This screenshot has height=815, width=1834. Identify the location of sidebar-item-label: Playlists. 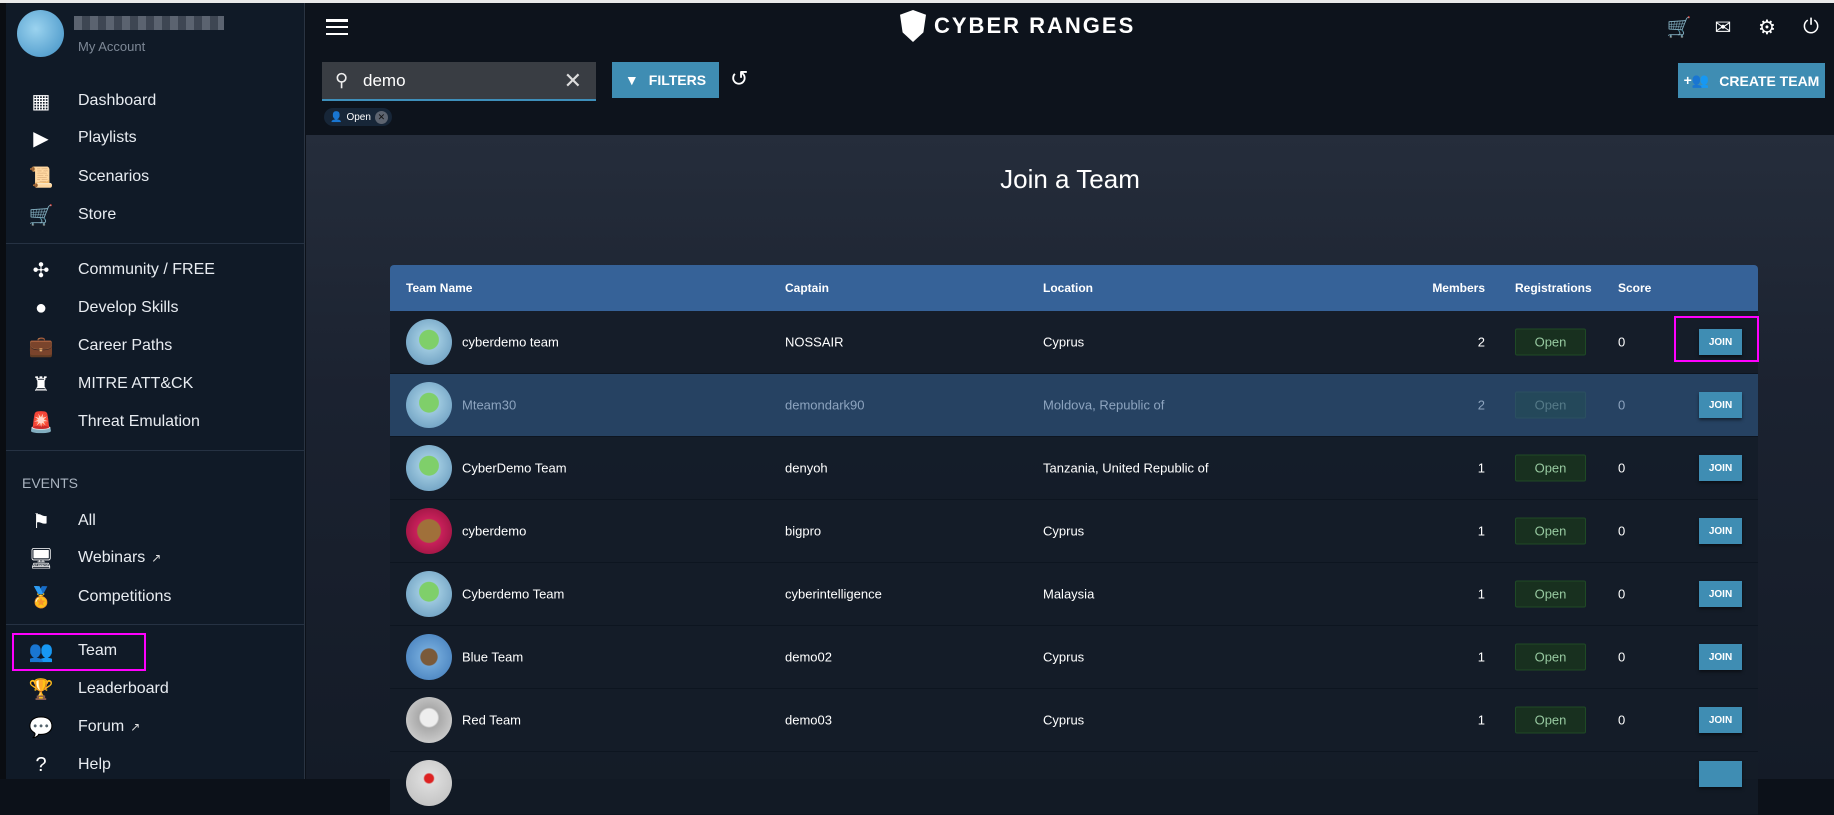
(107, 137).